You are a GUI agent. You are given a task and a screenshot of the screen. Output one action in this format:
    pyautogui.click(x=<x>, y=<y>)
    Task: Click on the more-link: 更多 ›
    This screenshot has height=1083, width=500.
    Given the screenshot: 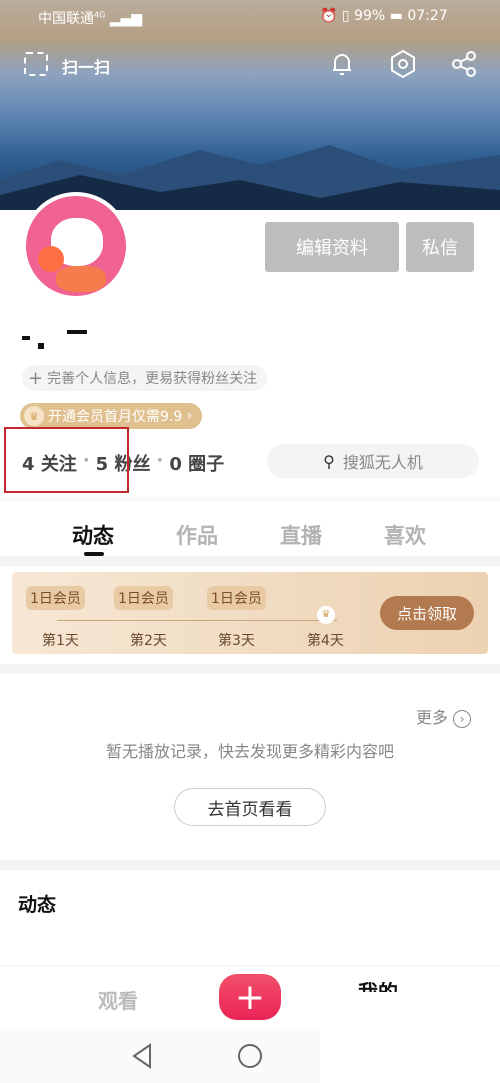 What is the action you would take?
    pyautogui.click(x=444, y=716)
    